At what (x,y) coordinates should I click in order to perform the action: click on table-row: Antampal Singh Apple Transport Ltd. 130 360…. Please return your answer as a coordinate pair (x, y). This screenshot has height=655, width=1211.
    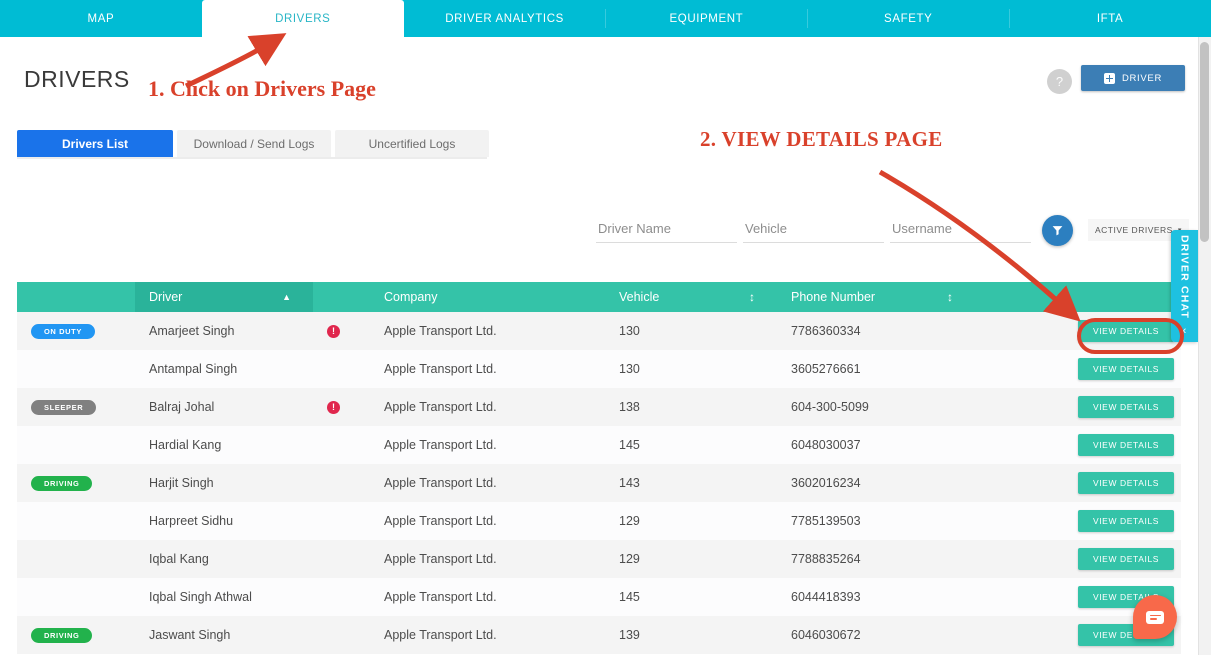
    Looking at the image, I should click on (599, 369).